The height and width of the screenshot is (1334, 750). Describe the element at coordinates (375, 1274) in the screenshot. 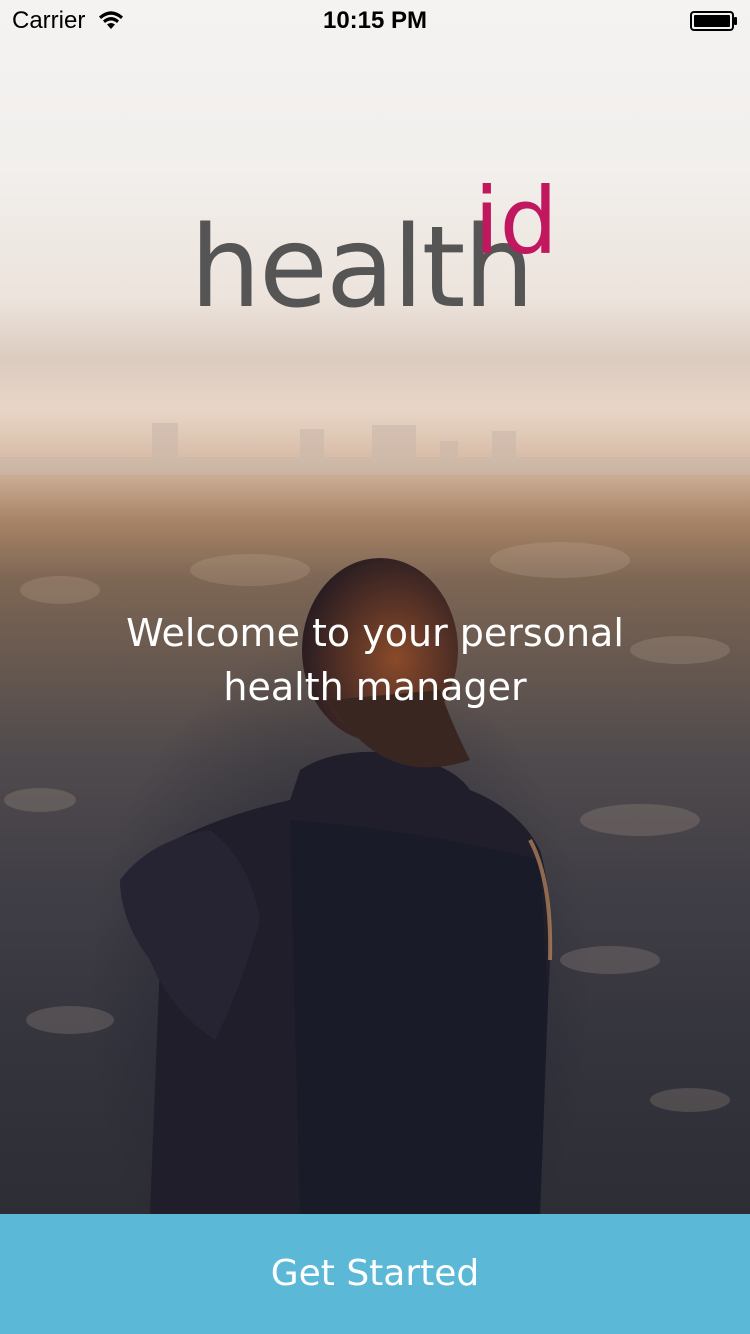

I see `get-started-button: Get Started` at that location.